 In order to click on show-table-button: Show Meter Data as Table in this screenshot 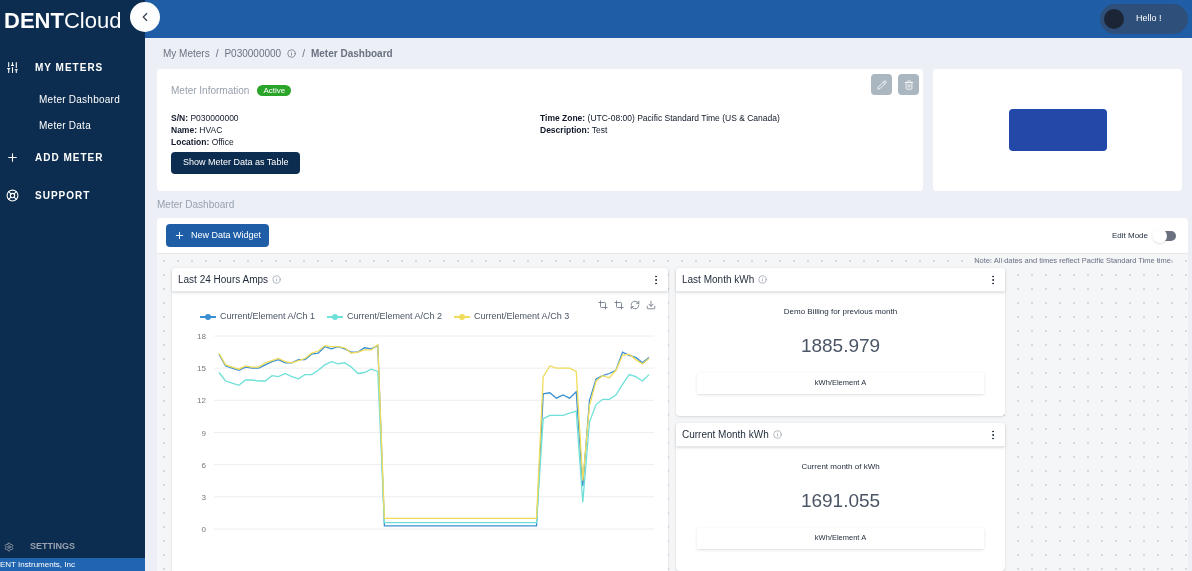, I will do `click(236, 163)`.